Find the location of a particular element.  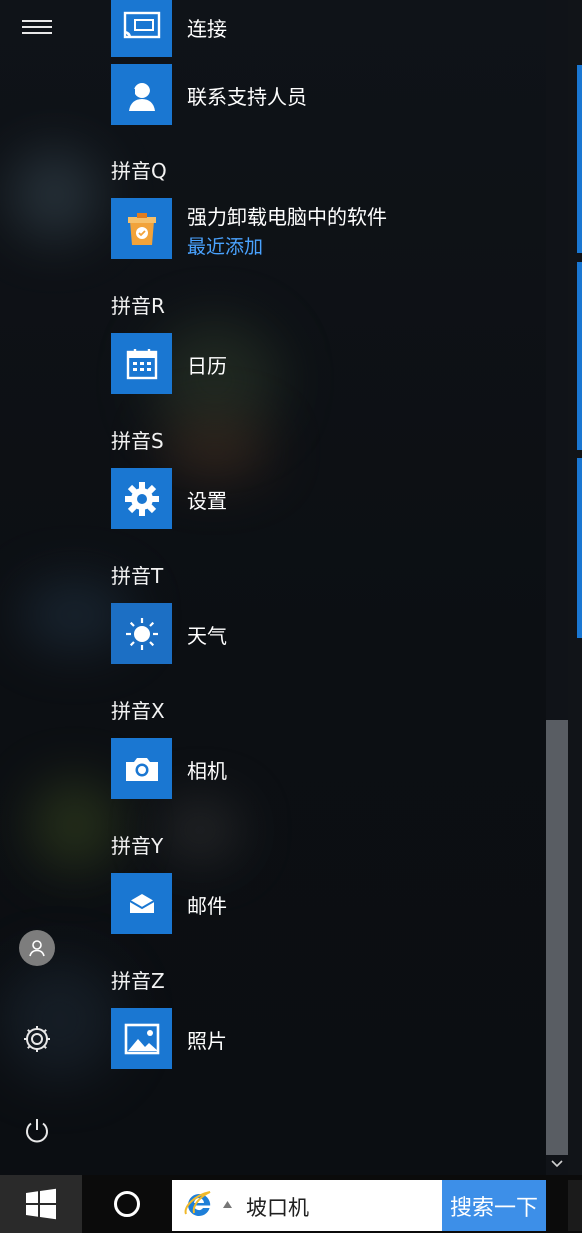

photo-icon is located at coordinates (141, 1038).